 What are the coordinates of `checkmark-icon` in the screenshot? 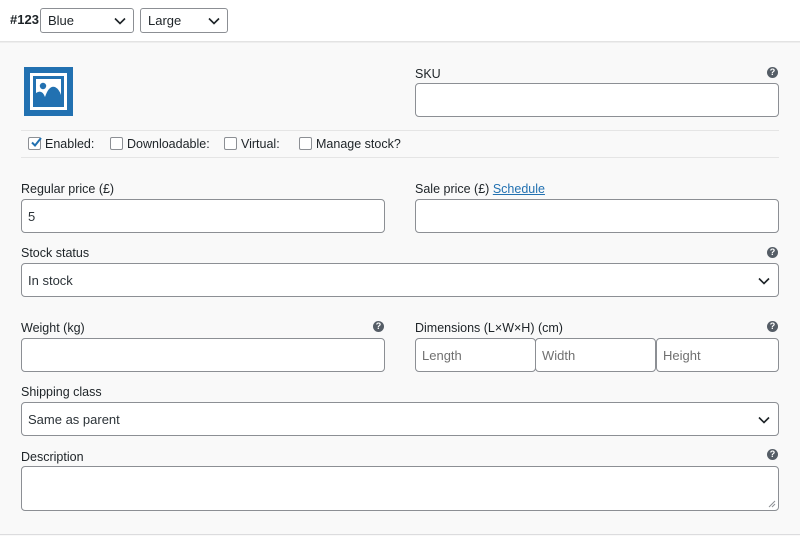 It's located at (36, 142).